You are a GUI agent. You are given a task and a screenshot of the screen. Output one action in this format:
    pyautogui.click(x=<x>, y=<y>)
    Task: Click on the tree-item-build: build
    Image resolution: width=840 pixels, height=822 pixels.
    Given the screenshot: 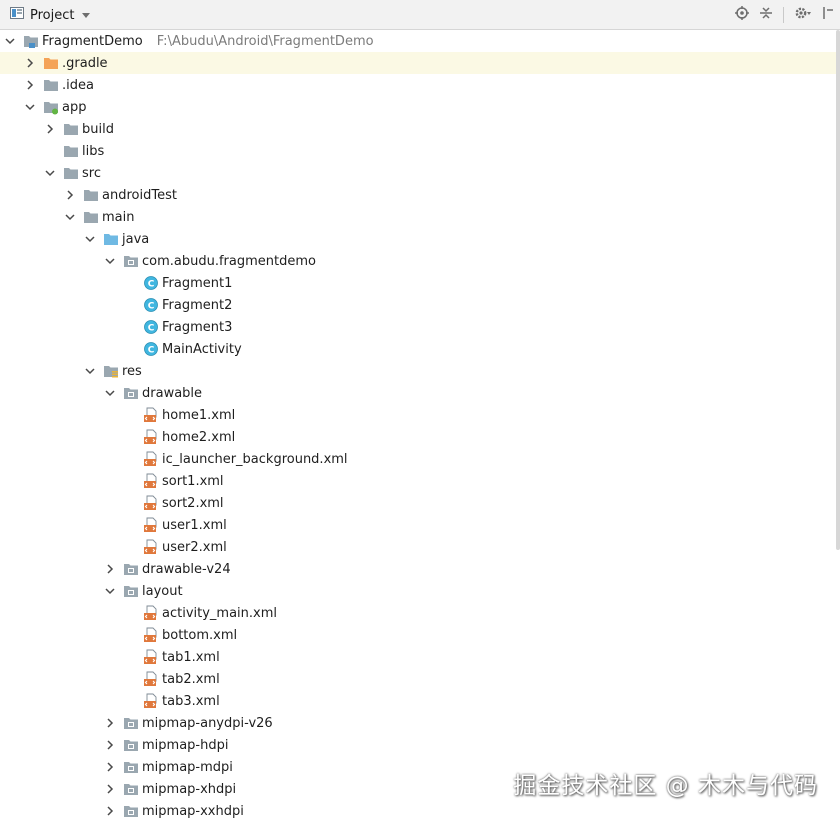 What is the action you would take?
    pyautogui.click(x=418, y=129)
    